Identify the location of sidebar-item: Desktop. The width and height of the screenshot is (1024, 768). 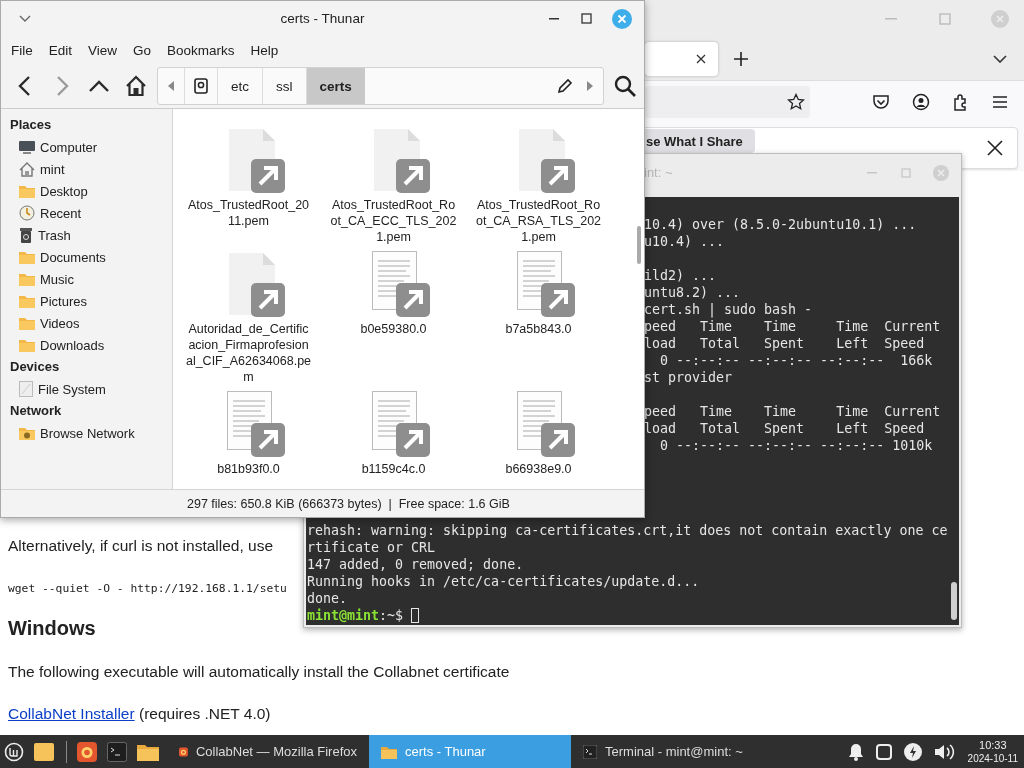
(86, 191).